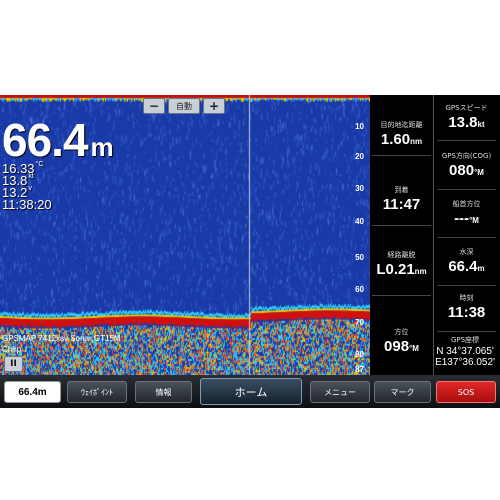  I want to click on depth-scale-tick: 40, so click(359, 221).